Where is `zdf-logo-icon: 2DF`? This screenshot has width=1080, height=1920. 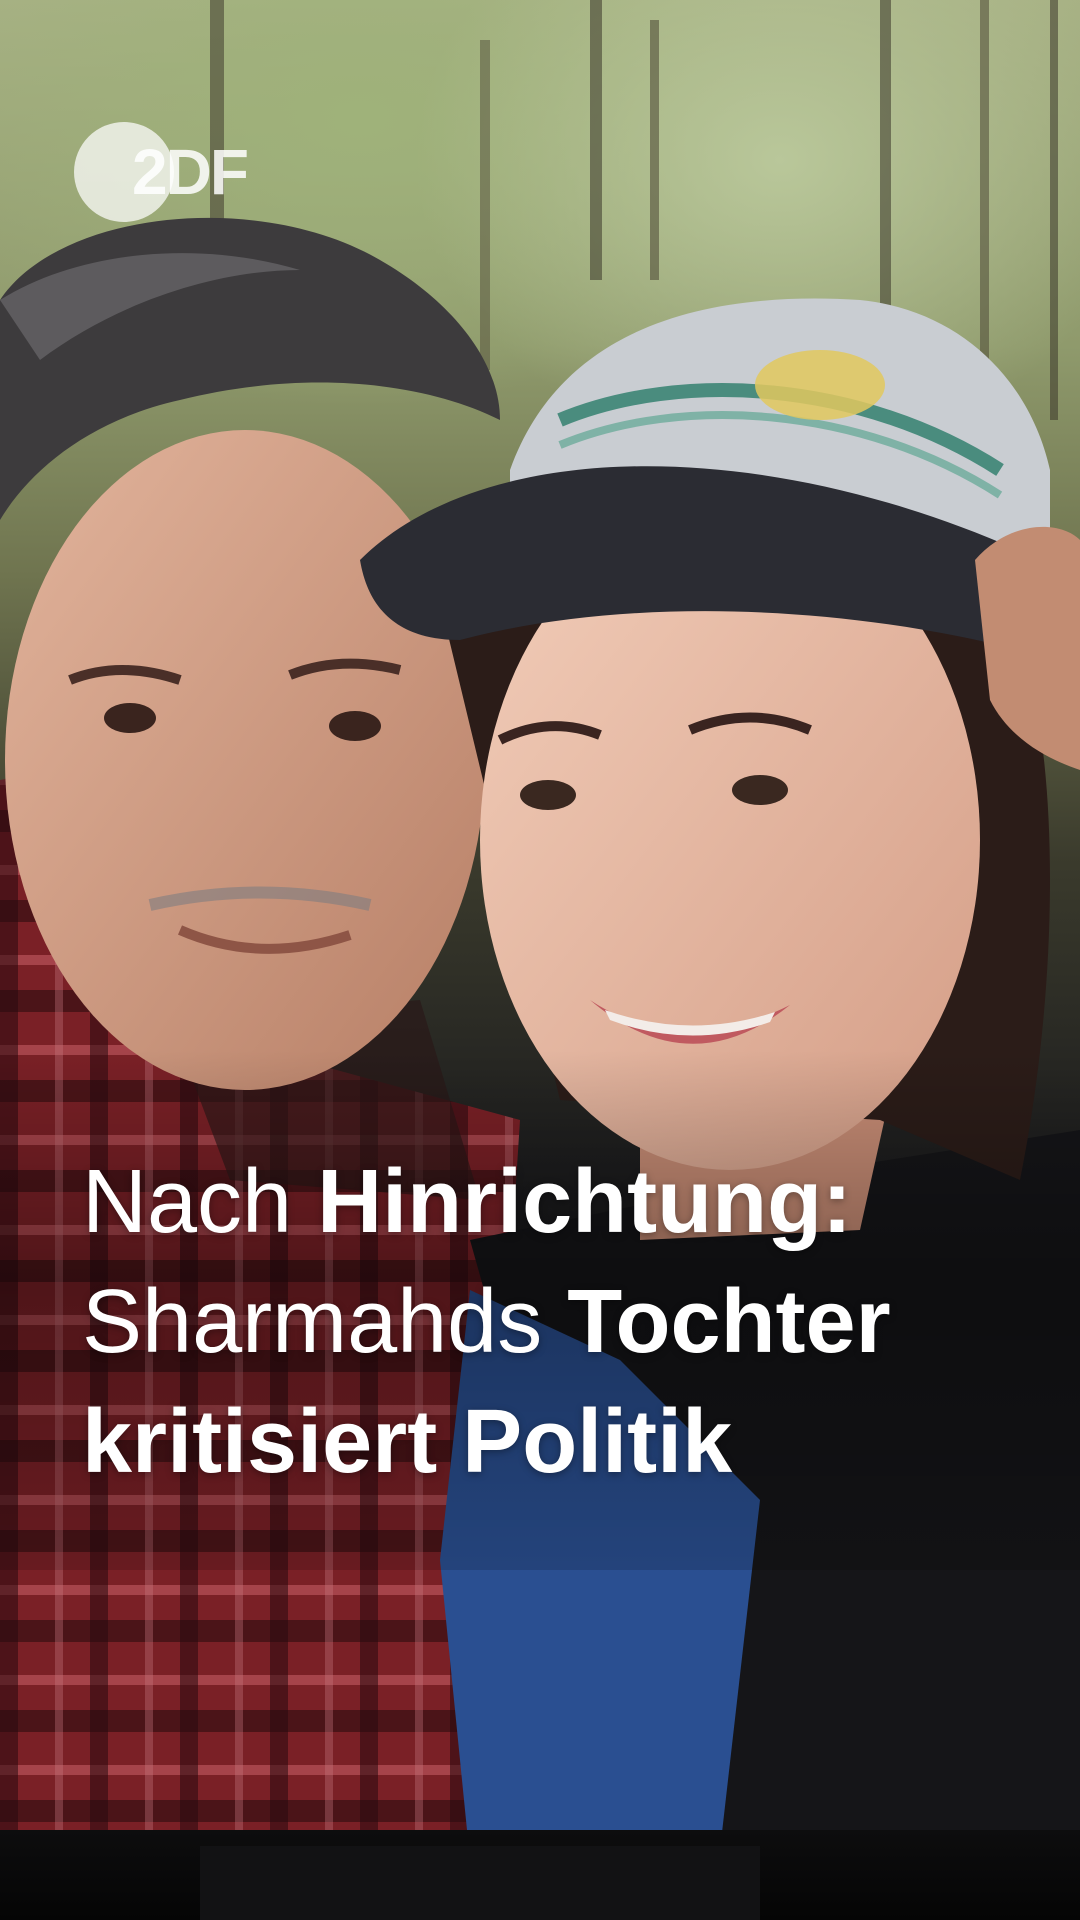
zdf-logo-icon: 2DF is located at coordinates (169, 173).